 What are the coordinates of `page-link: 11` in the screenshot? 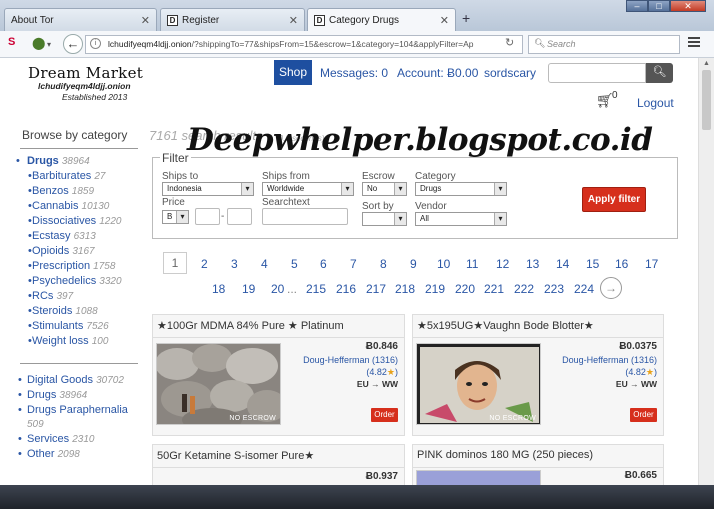 It's located at (472, 264).